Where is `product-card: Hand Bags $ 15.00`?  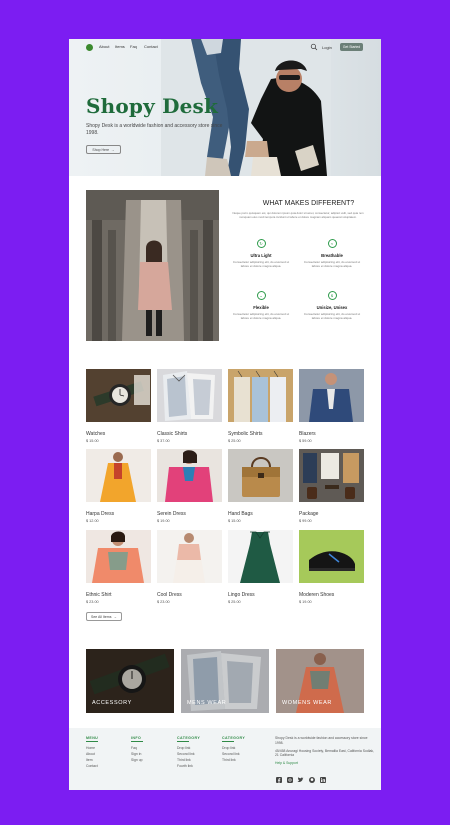
product-card: Hand Bags $ 15.00 is located at coordinates (260, 486).